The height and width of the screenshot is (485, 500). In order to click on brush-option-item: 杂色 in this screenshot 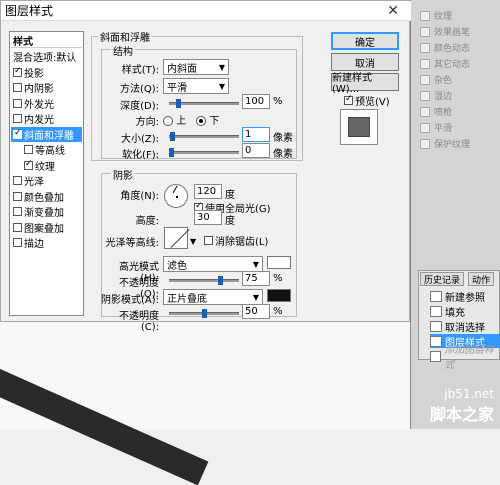, I will do `click(460, 79)`.